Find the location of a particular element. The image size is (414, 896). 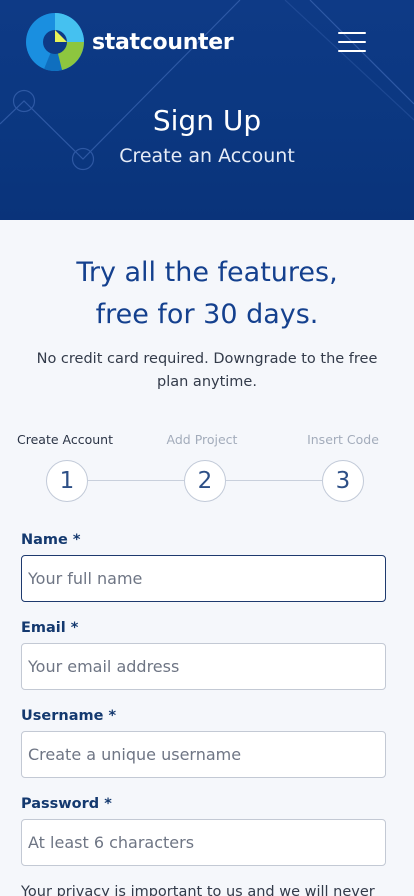

password-label: Password * is located at coordinates (66, 804).